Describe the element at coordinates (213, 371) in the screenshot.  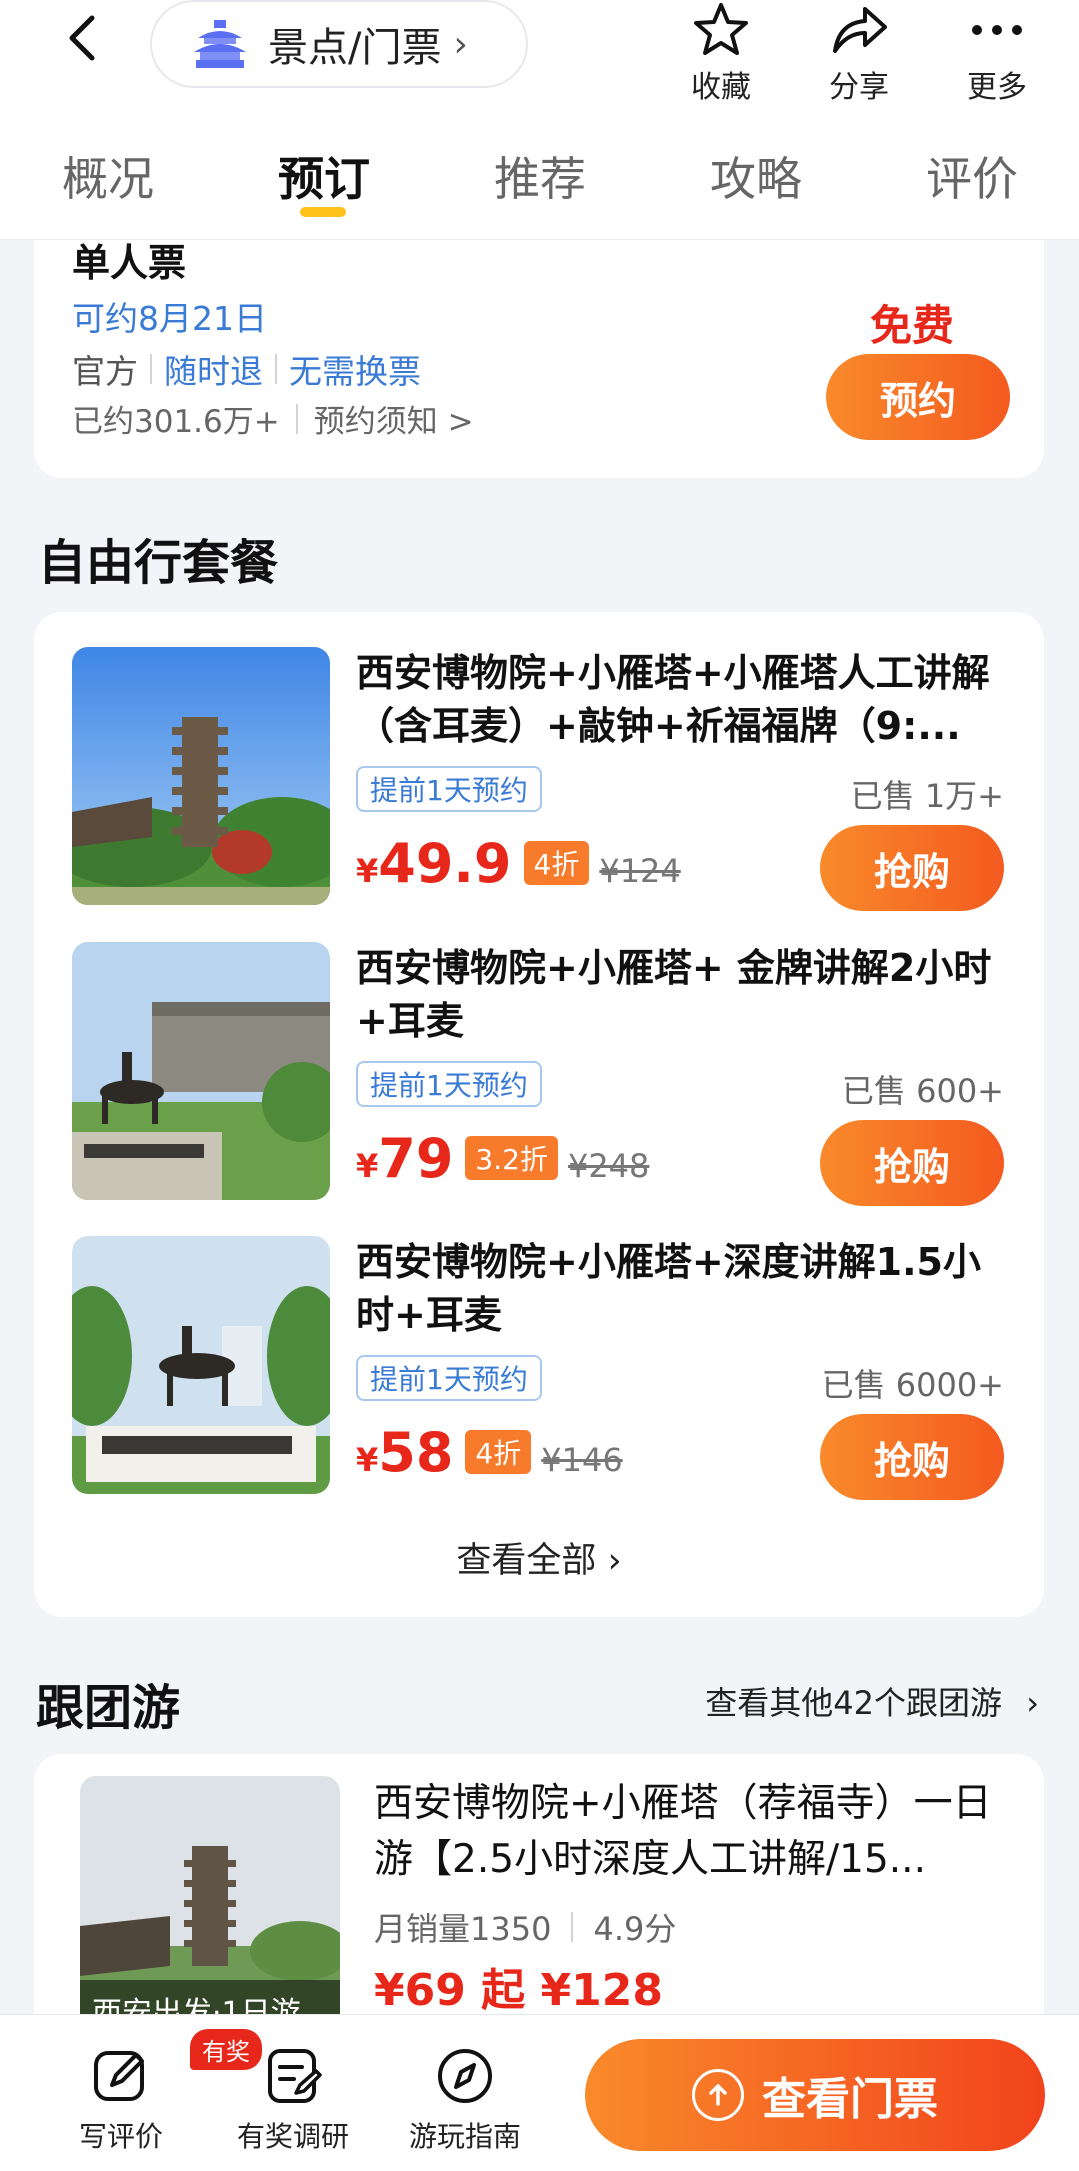
I see `tag-refund: 随时退` at that location.